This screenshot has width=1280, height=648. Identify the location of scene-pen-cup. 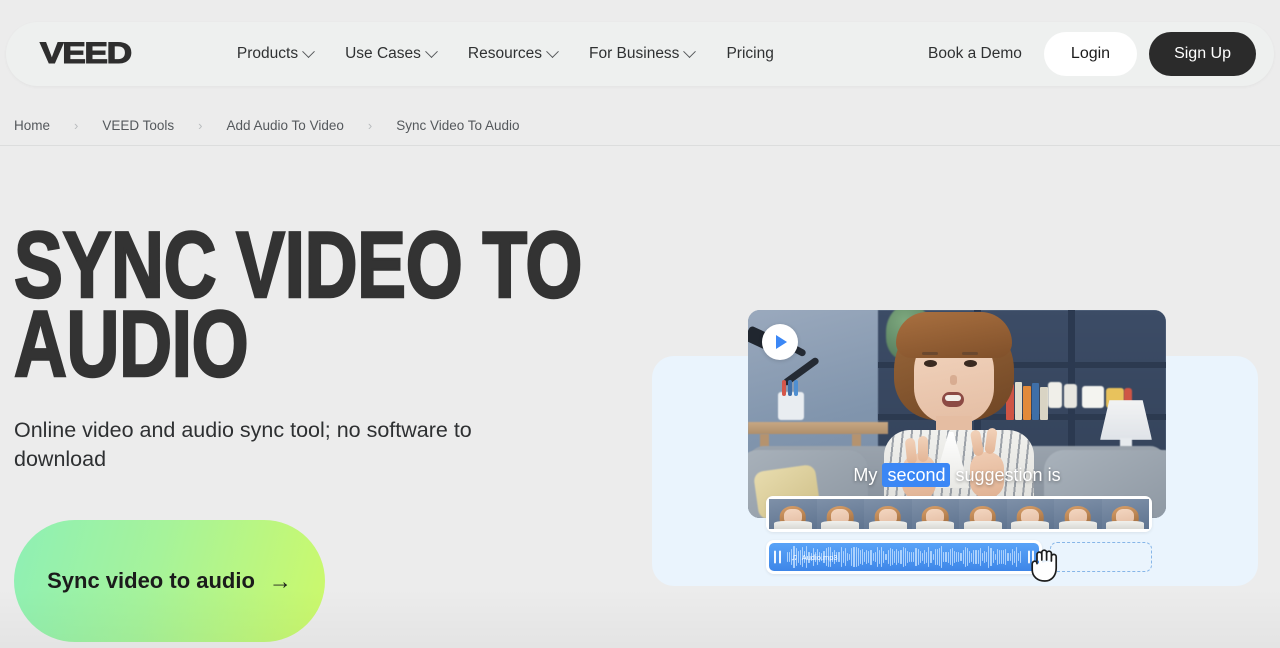
(791, 406).